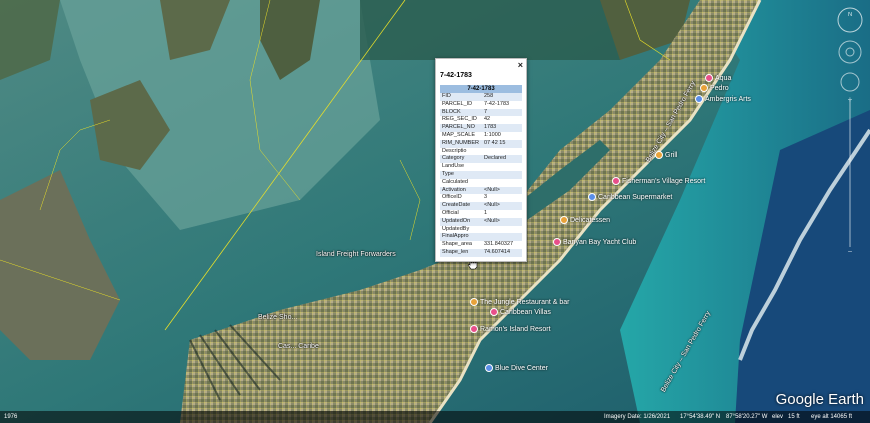  What do you see at coordinates (461, 182) in the screenshot?
I see `attribute-key: Calculated` at bounding box center [461, 182].